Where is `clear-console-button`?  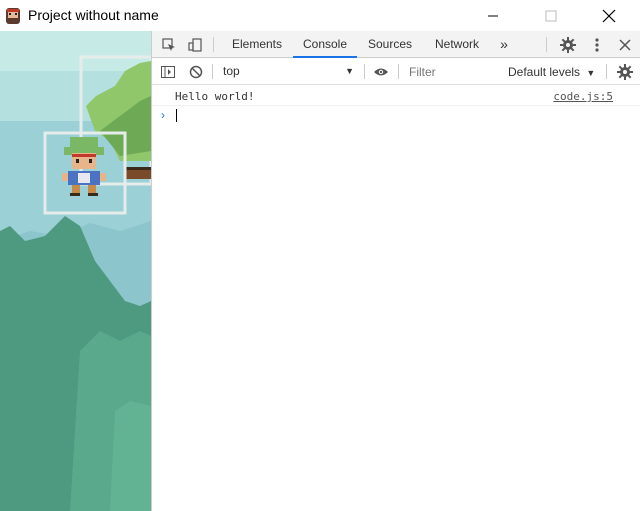 clear-console-button is located at coordinates (196, 72).